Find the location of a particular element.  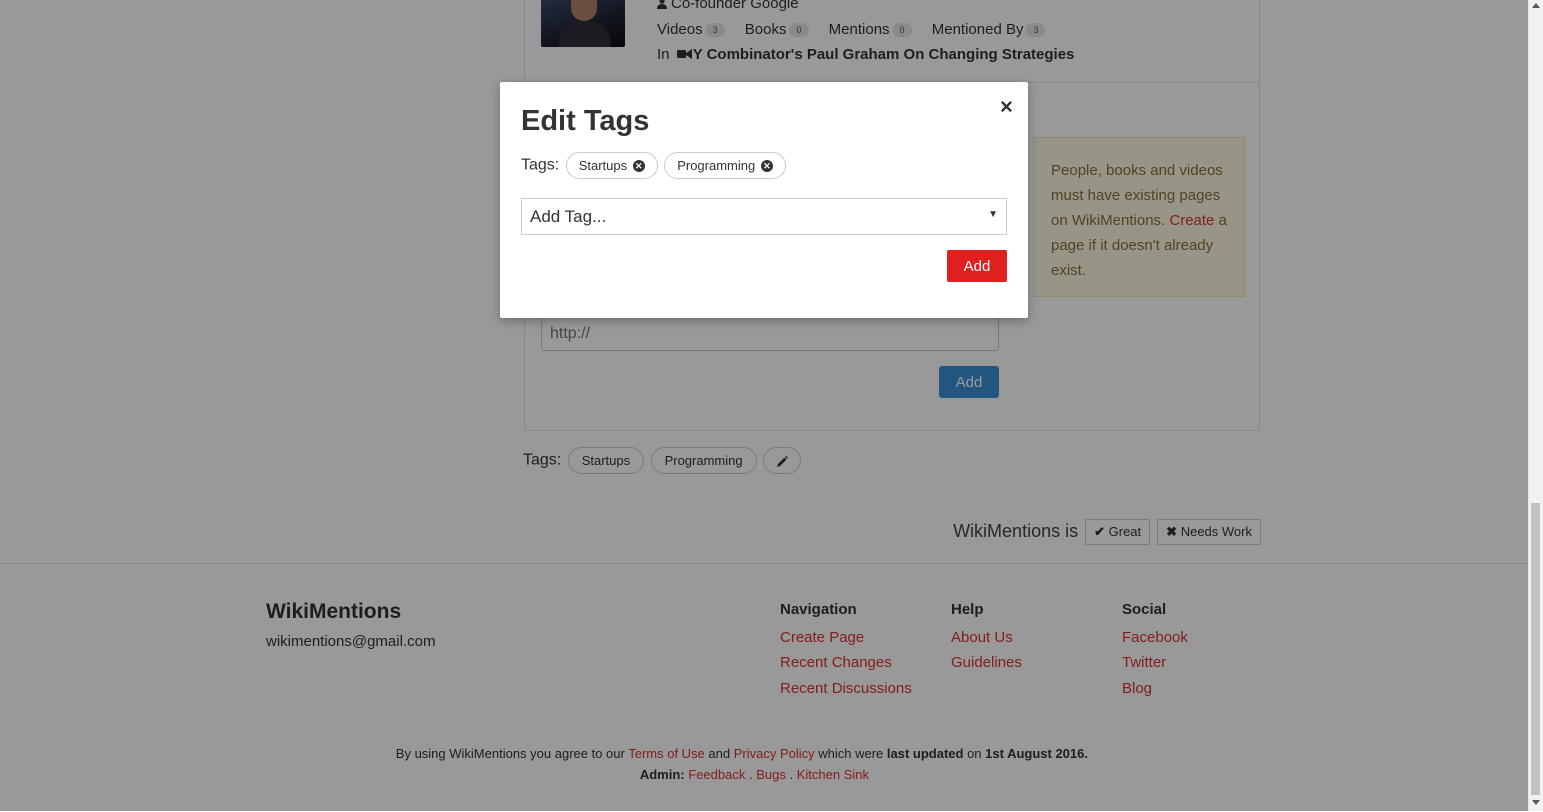

scrollbar is located at coordinates (1535, 405).